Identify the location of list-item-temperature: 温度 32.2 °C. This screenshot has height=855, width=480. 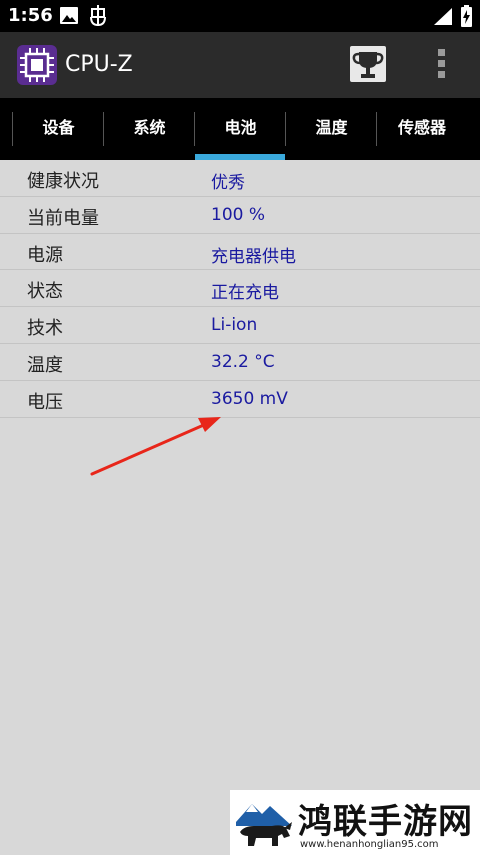
(240, 362).